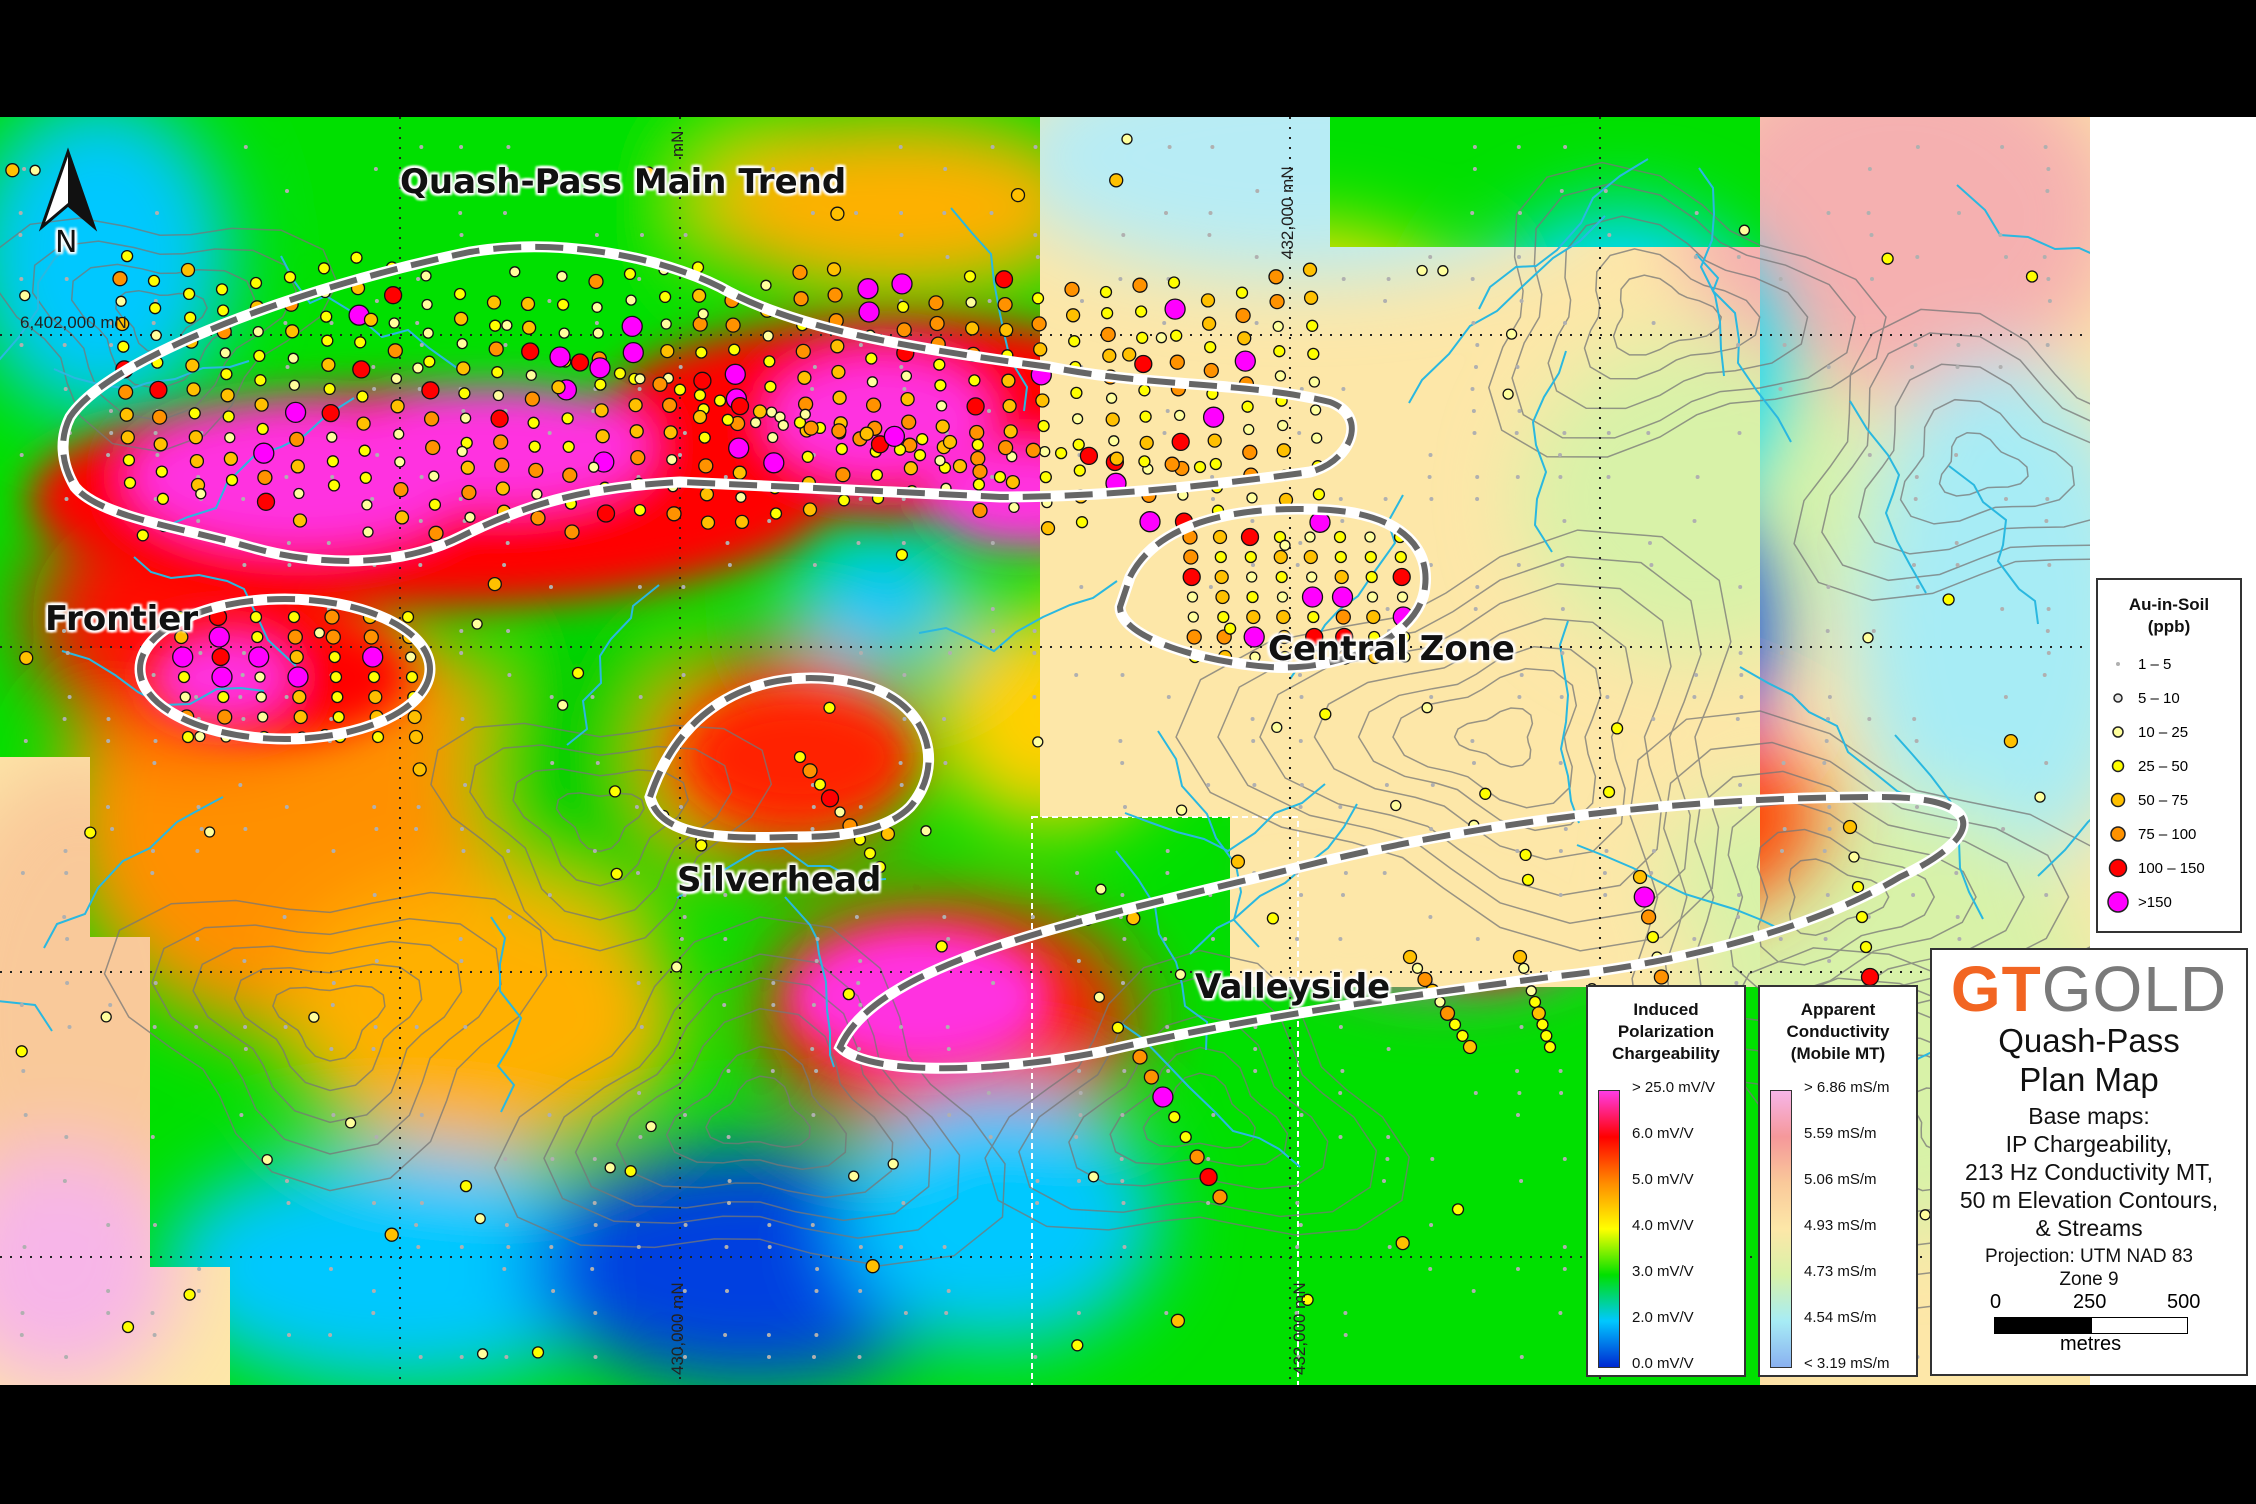  I want to click on base-map-line-1: IP Chargeability,, so click(2089, 1144).